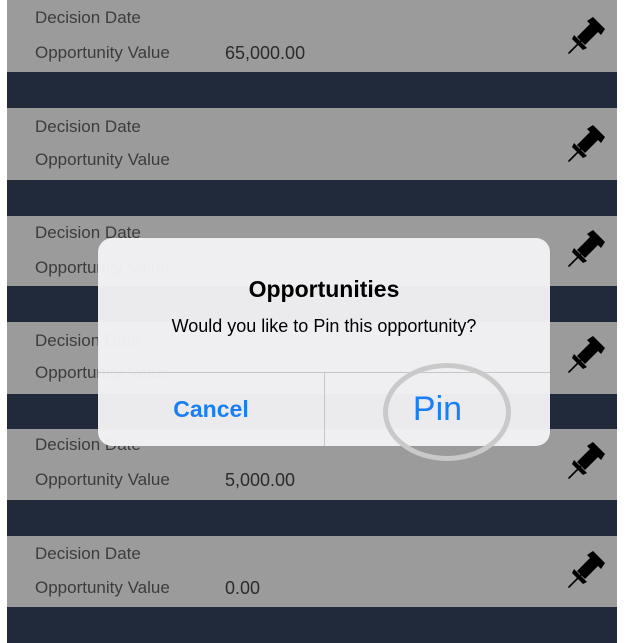  Describe the element at coordinates (312, 571) in the screenshot. I see `opportunity-row: Decision Date Opportunity Value 0.00` at that location.